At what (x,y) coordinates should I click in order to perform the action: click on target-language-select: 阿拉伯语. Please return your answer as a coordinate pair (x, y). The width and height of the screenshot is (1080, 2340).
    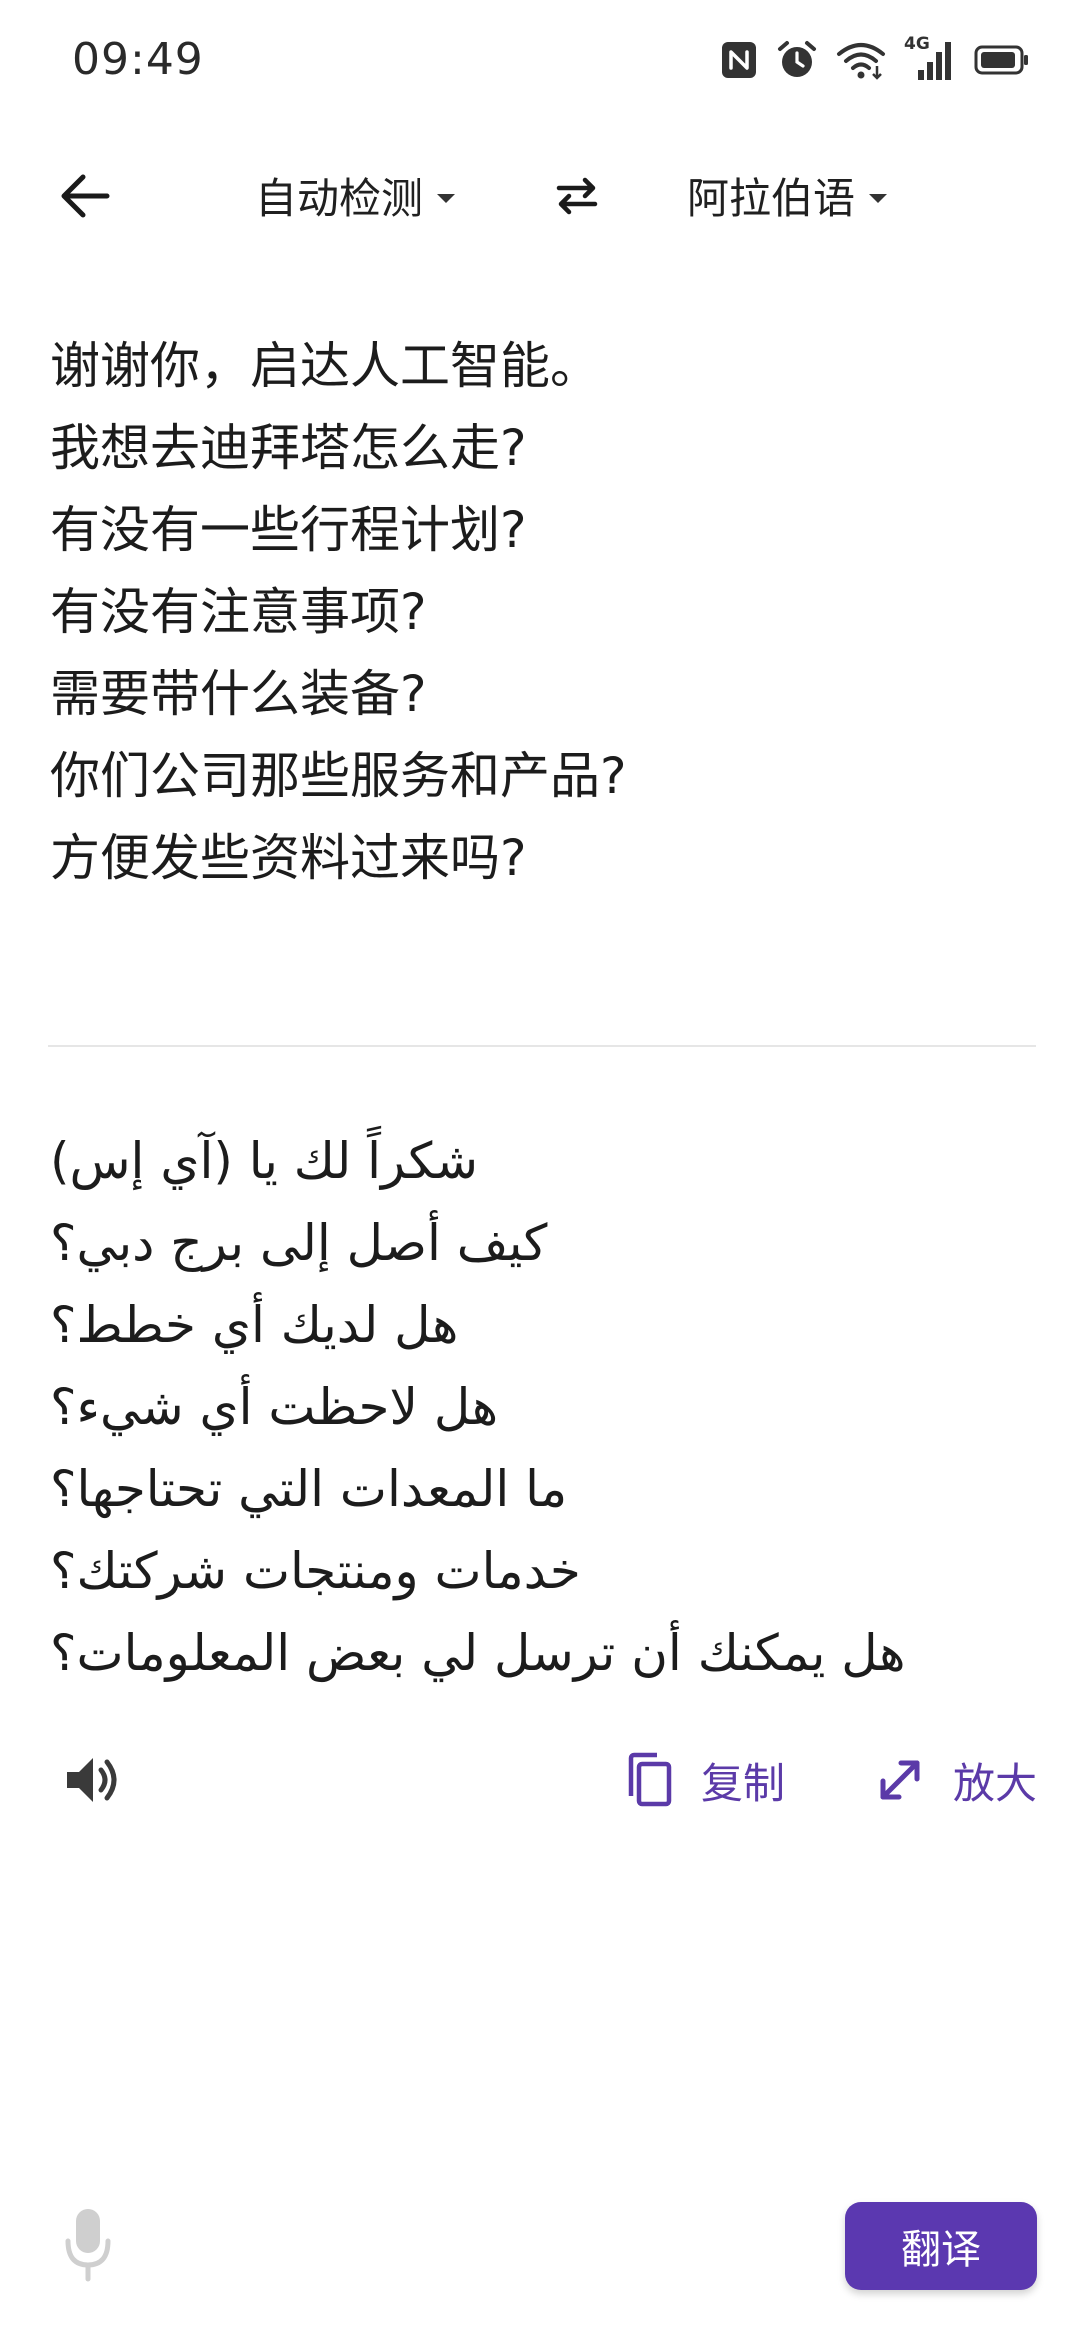
    Looking at the image, I should click on (787, 195).